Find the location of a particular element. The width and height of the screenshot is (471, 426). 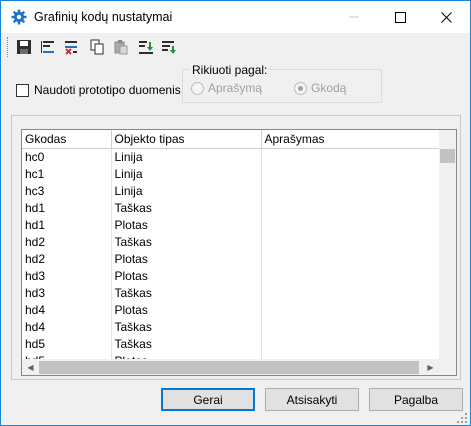

resize-grip-icon is located at coordinates (462, 417).